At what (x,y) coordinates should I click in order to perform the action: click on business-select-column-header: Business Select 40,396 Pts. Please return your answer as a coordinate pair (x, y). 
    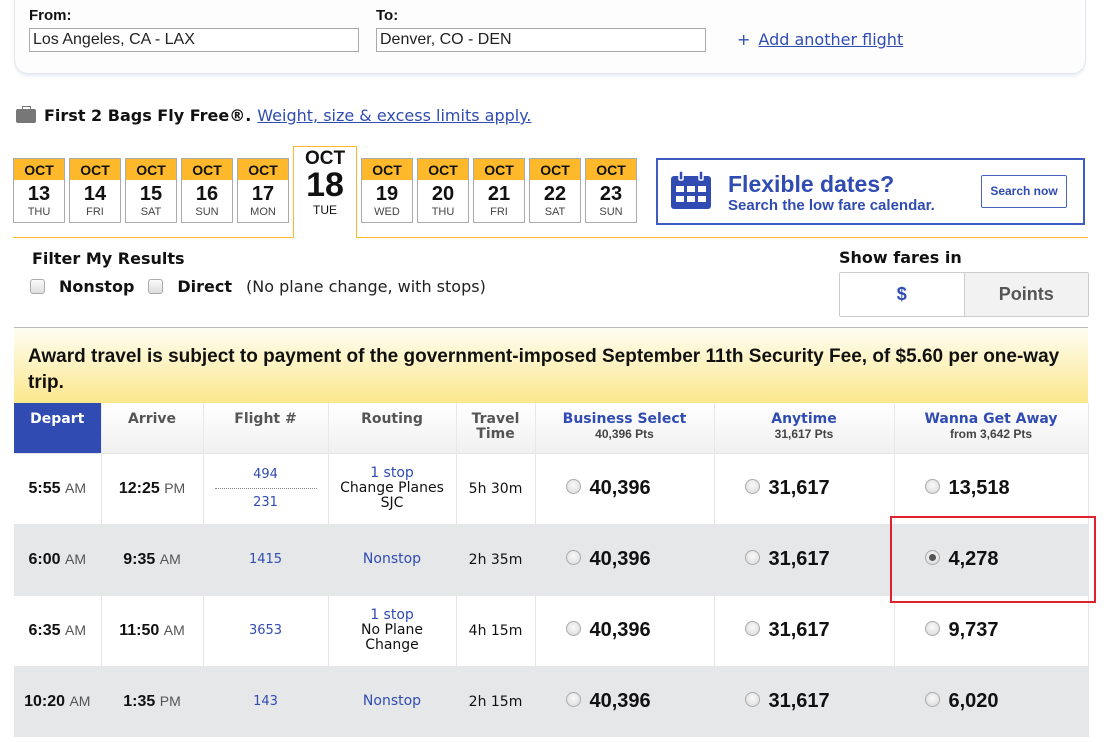
    Looking at the image, I should click on (625, 428).